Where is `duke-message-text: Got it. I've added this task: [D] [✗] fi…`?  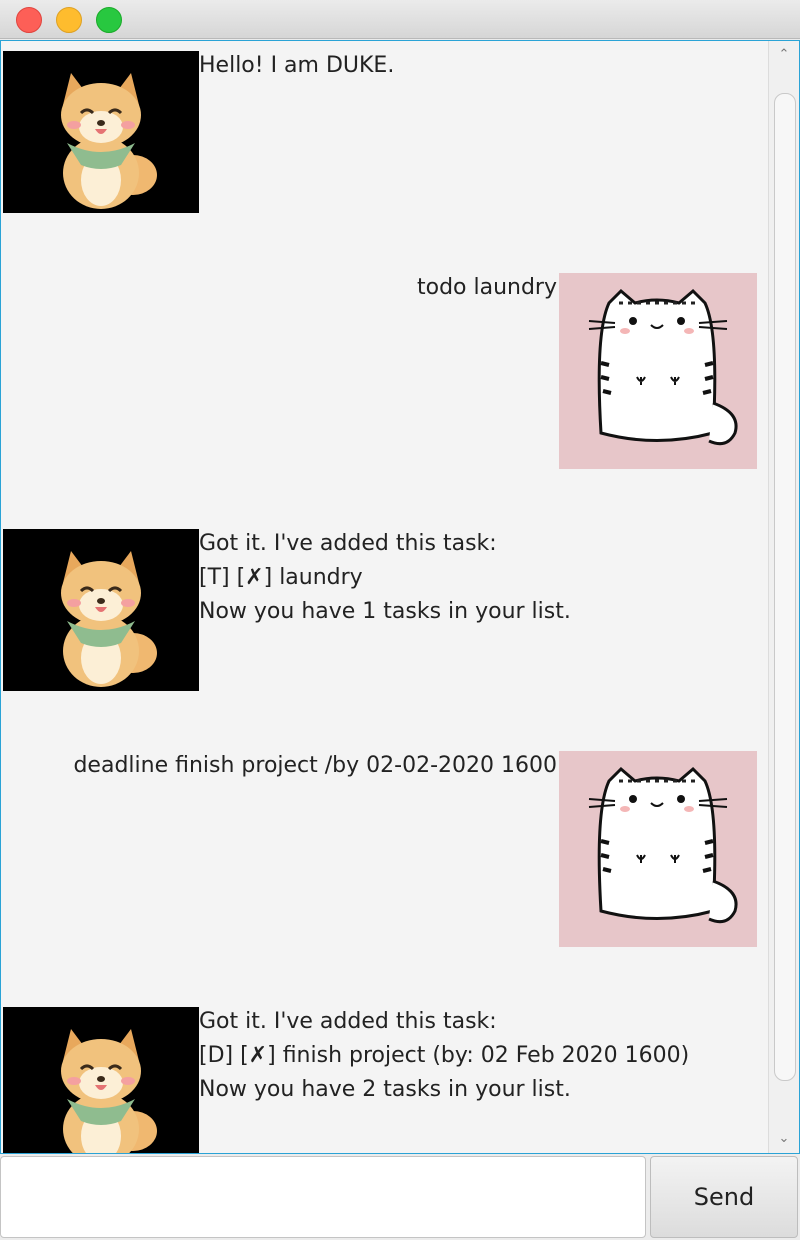
duke-message-text: Got it. I've added this task: [D] [✗] fi… is located at coordinates (444, 1056).